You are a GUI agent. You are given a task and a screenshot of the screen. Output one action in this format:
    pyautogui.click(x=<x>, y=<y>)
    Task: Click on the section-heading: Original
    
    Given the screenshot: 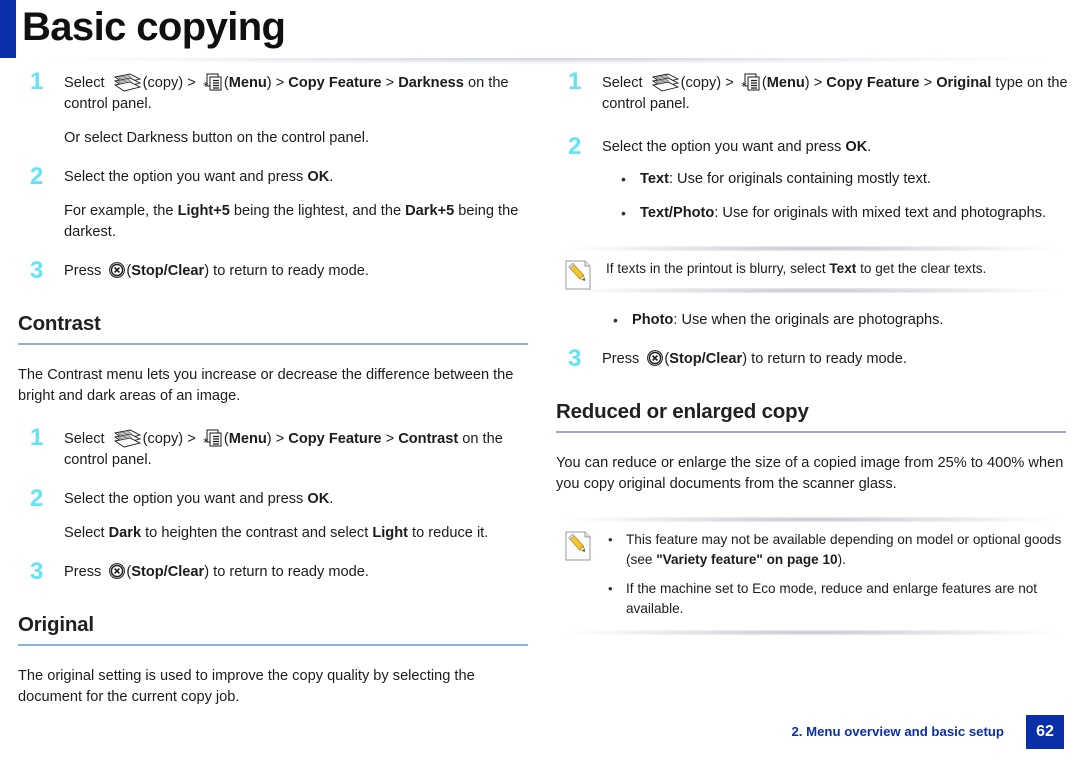 What is the action you would take?
    pyautogui.click(x=56, y=624)
    